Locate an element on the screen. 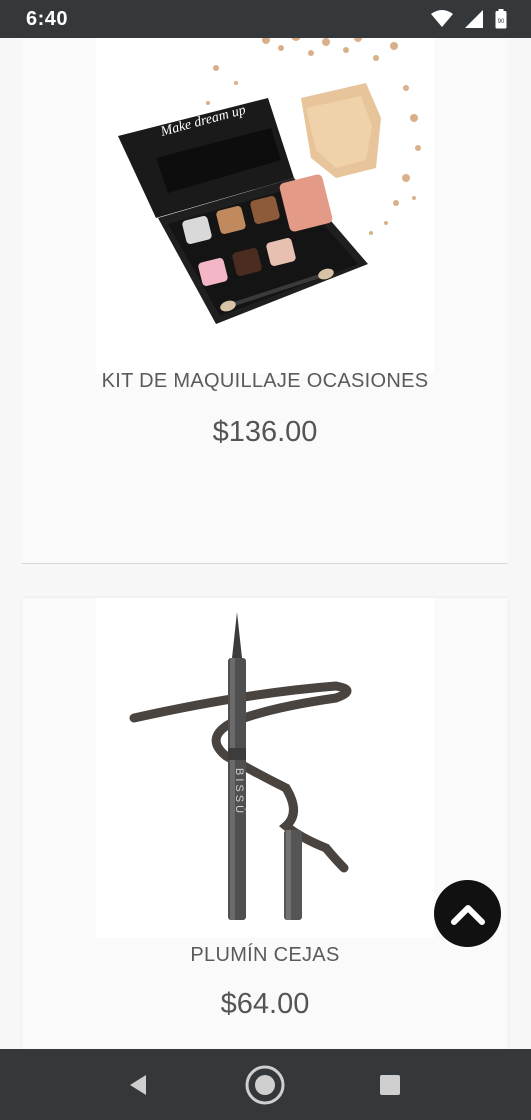 This screenshot has height=1120, width=531. home-icon is located at coordinates (265, 1085).